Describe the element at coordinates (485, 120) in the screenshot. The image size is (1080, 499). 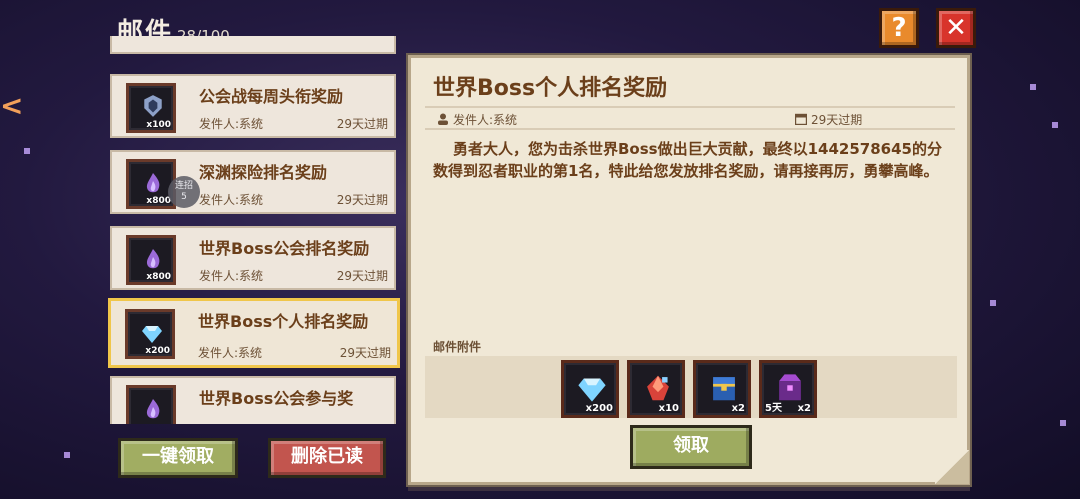
I see `detail-sender-text: 发件人:系统` at that location.